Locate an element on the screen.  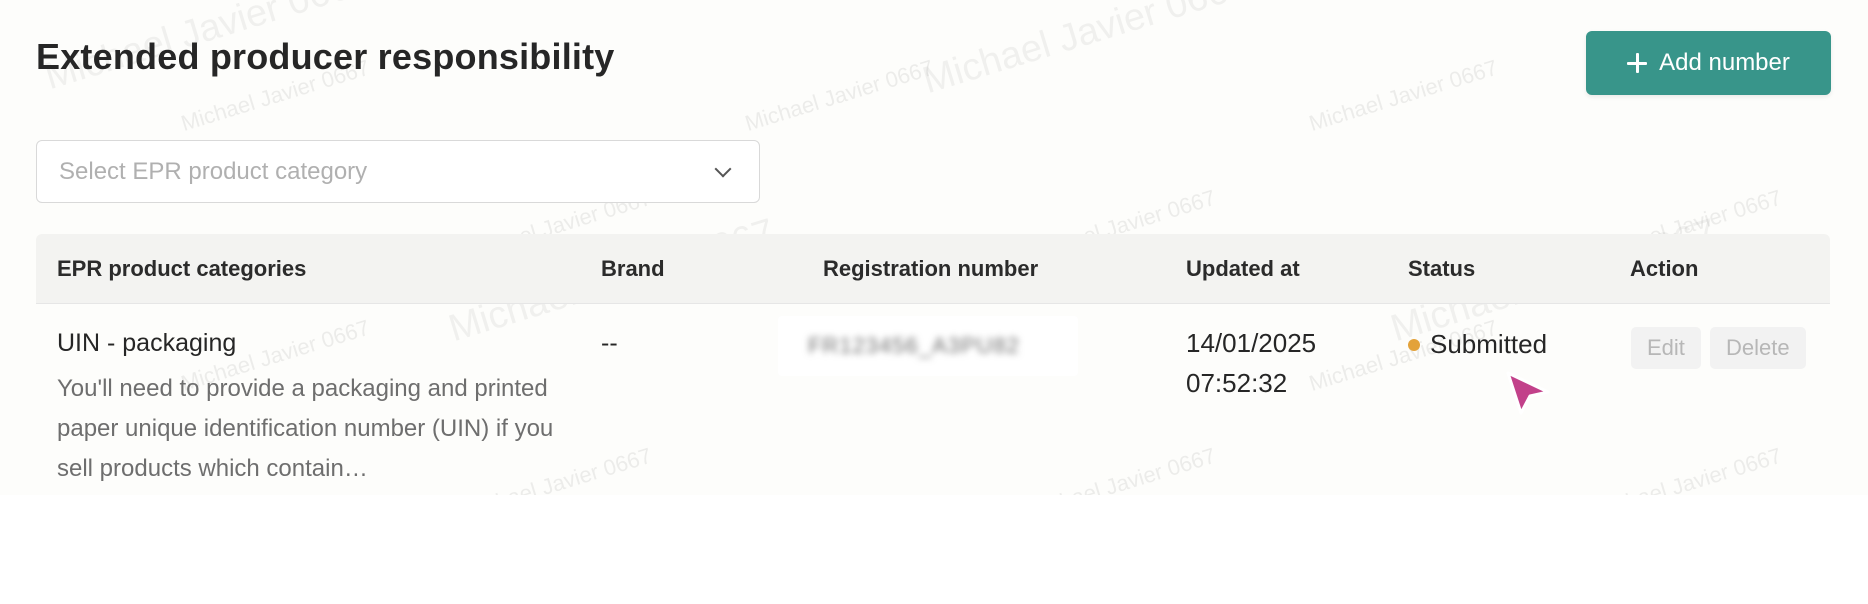
page-title: Extended producer responsibility is located at coordinates (325, 56).